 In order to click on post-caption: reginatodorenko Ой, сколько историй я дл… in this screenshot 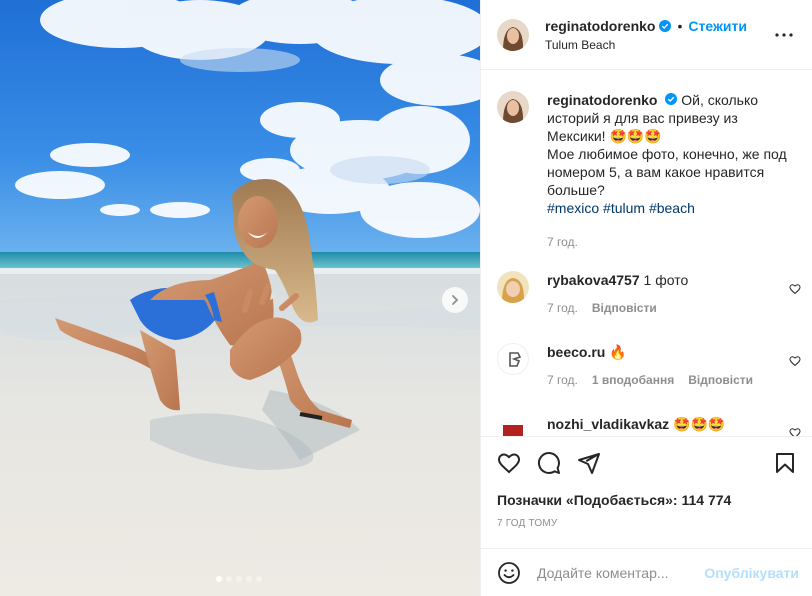, I will do `click(645, 171)`.